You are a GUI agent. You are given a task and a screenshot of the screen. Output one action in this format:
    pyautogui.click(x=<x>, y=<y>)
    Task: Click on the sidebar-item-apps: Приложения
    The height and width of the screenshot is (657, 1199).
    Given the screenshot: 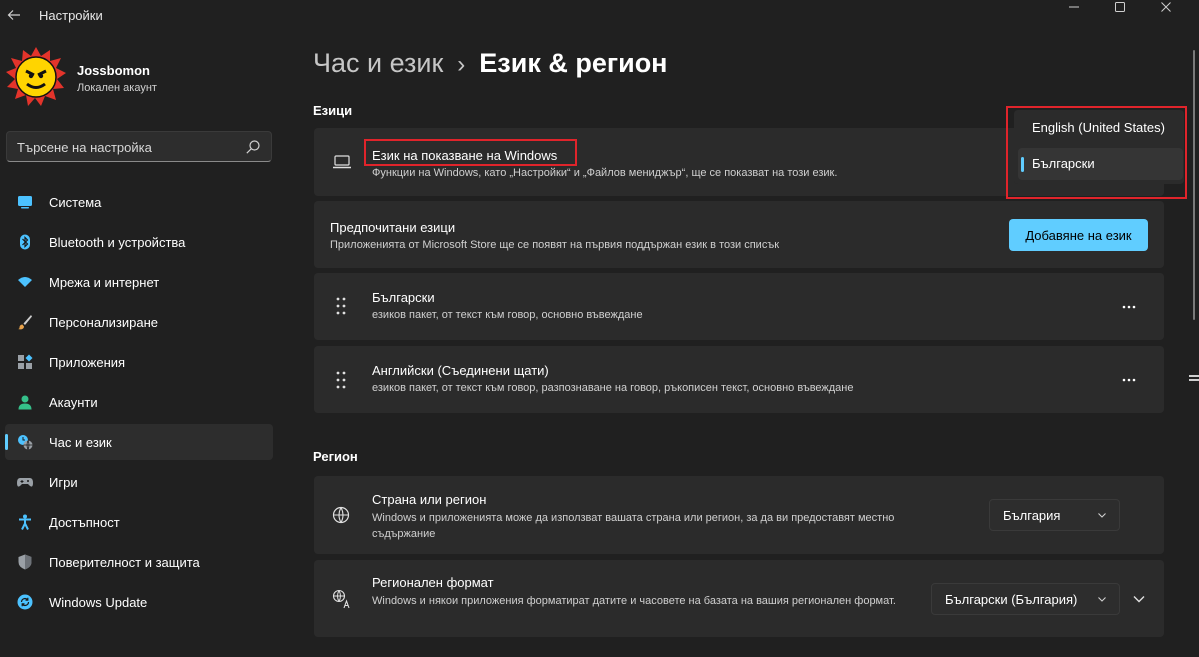 What is the action you would take?
    pyautogui.click(x=139, y=362)
    